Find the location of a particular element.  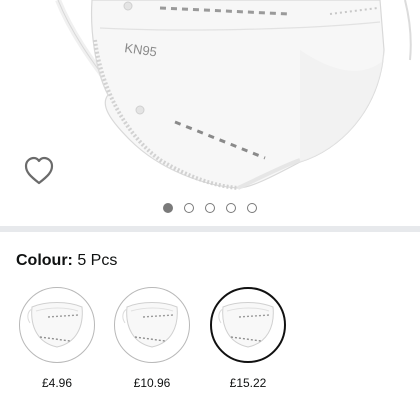

heart-outline-icon is located at coordinates (39, 170).